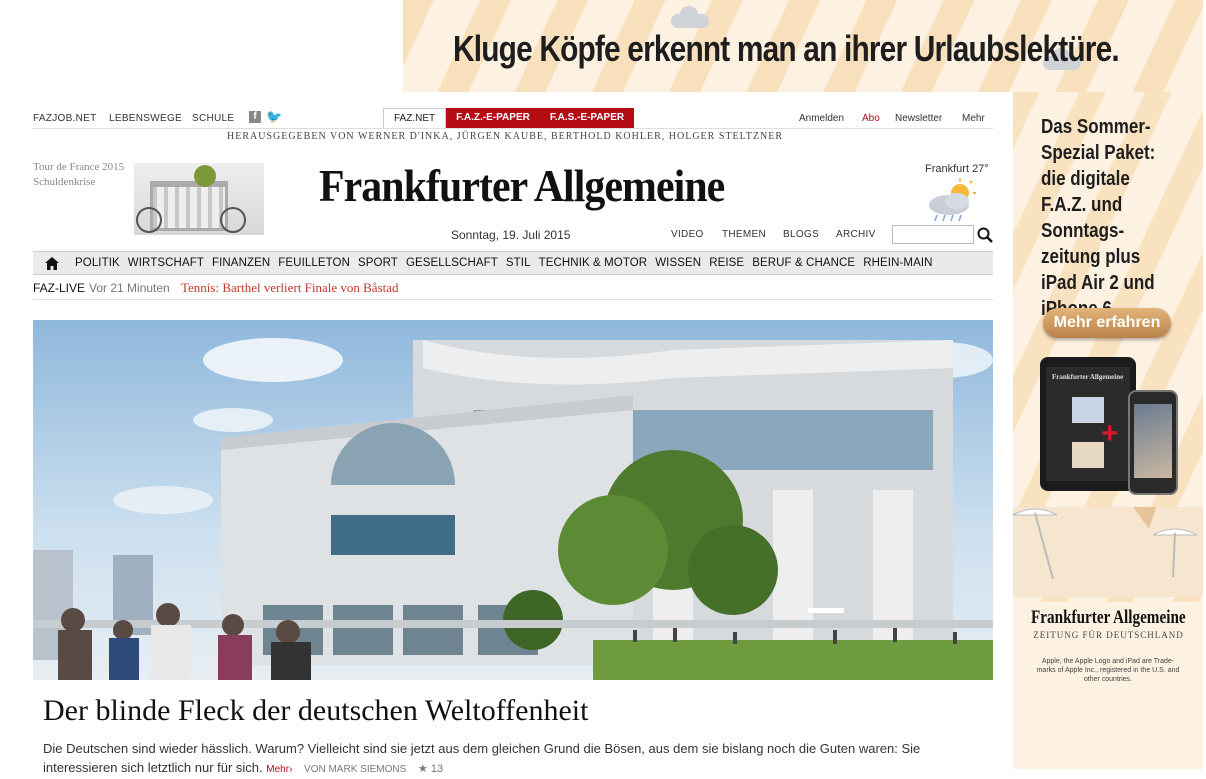  I want to click on nav-technik-motor: TECHNIK & MOTOR, so click(593, 263).